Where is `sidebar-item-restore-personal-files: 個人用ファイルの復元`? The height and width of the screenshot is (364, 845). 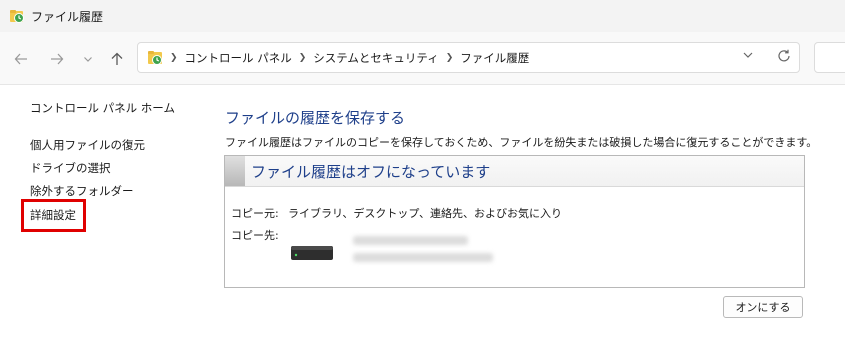
sidebar-item-restore-personal-files: 個人用ファイルの復元 is located at coordinates (87, 145).